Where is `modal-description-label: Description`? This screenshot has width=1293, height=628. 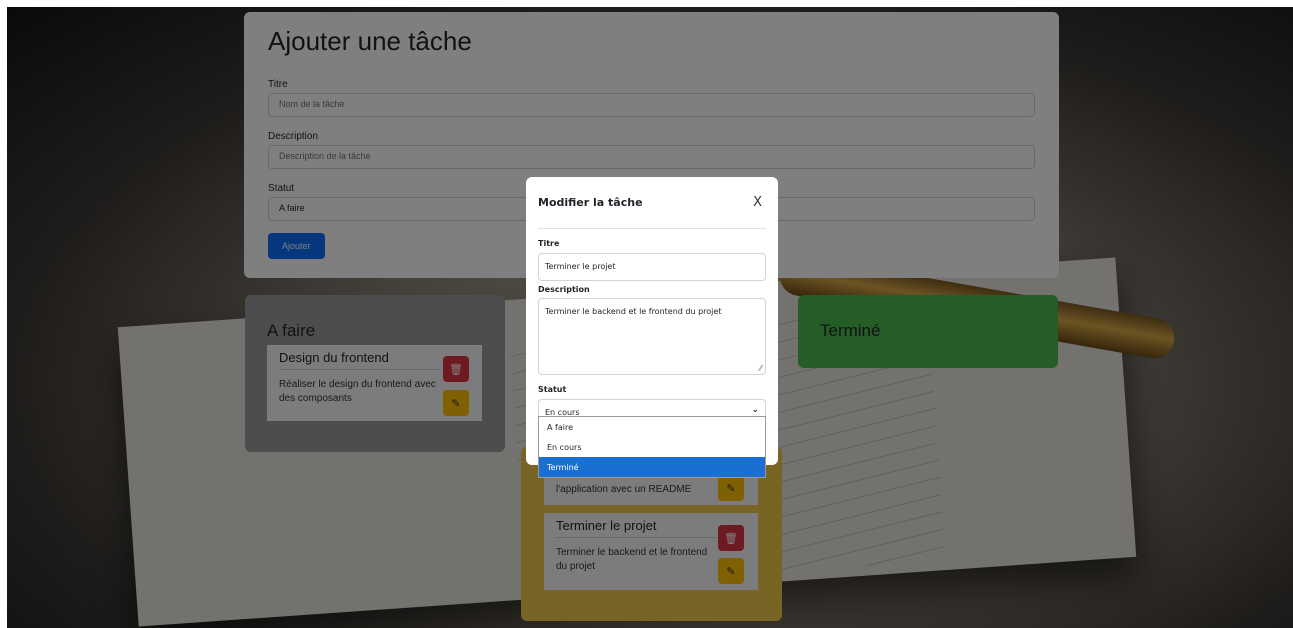 modal-description-label: Description is located at coordinates (564, 289).